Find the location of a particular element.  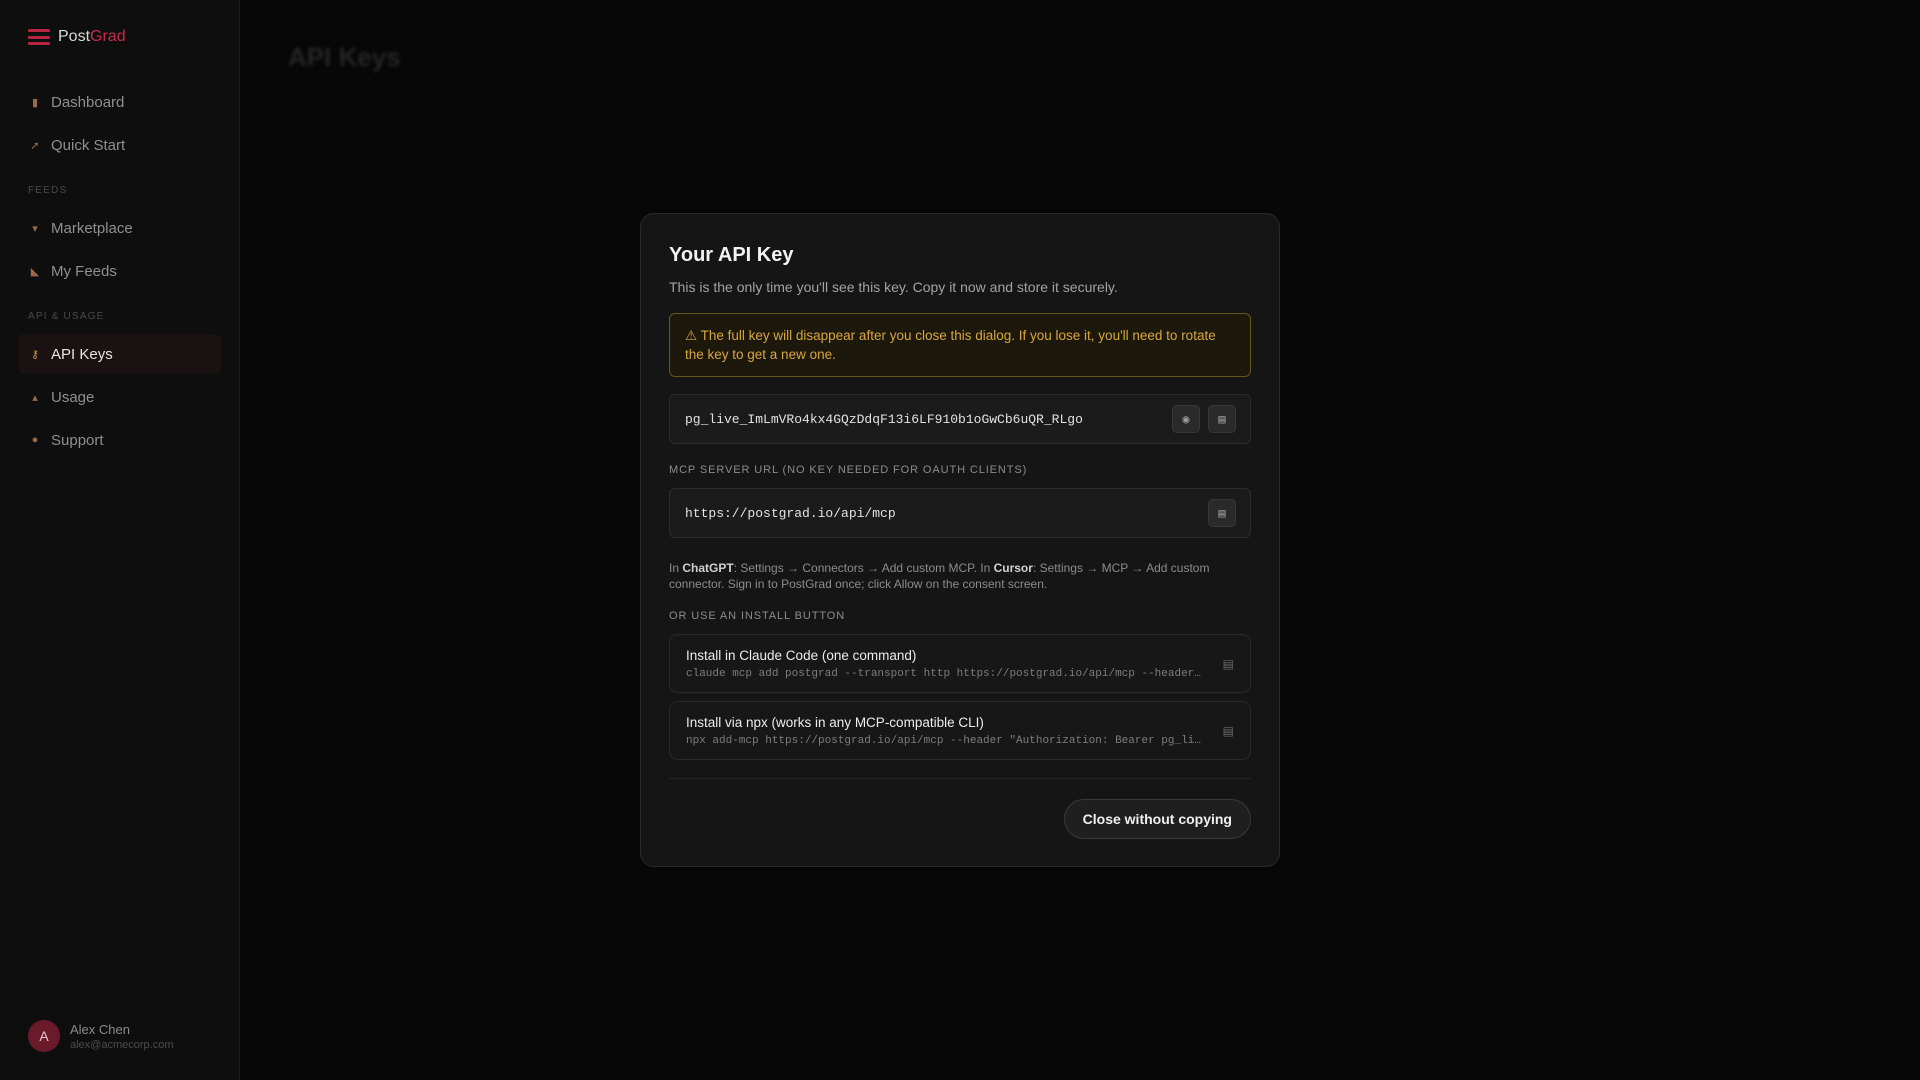

divider is located at coordinates (960, 778).